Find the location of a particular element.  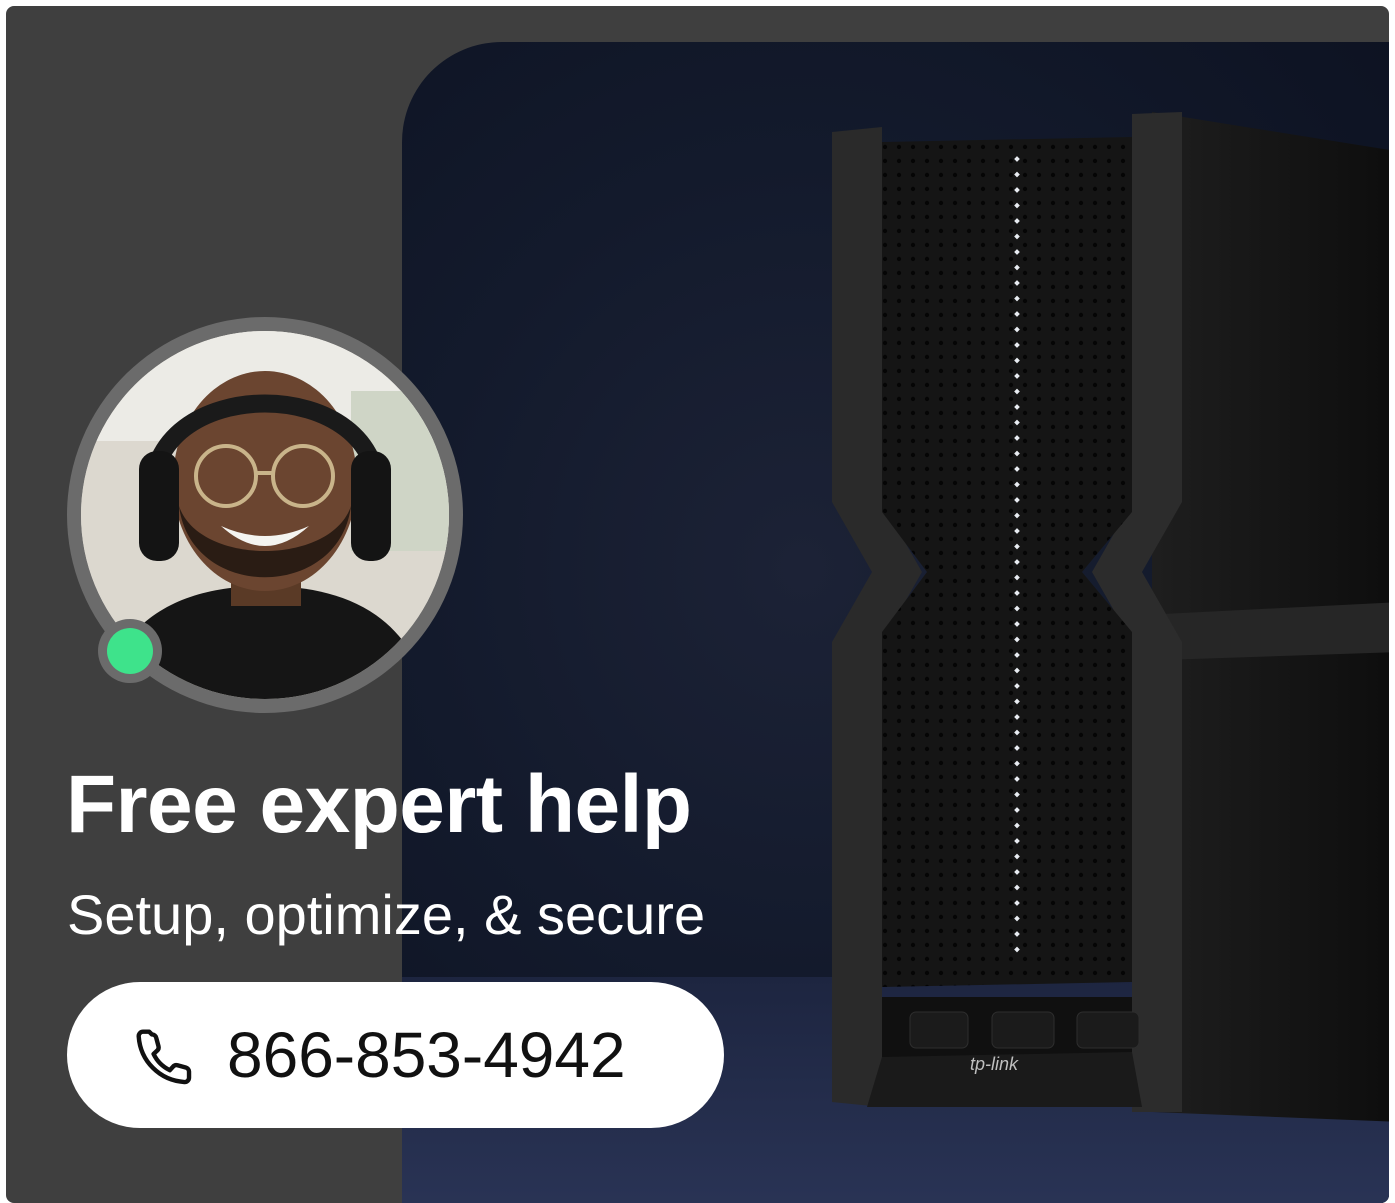

phone-number: 866-853-4942 is located at coordinates (426, 1055).